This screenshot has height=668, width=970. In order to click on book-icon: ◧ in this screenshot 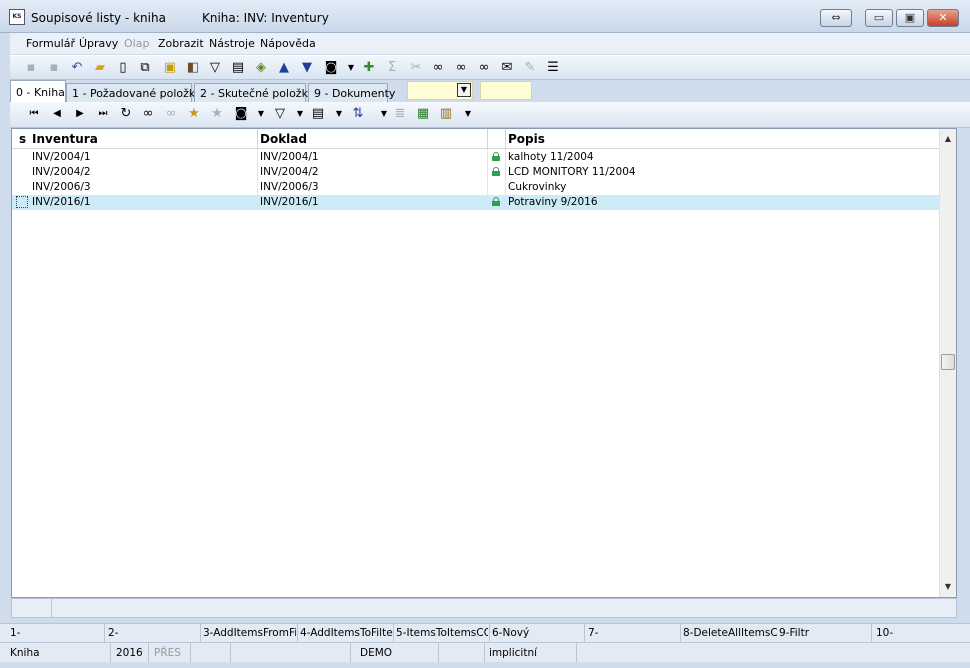, I will do `click(193, 68)`.